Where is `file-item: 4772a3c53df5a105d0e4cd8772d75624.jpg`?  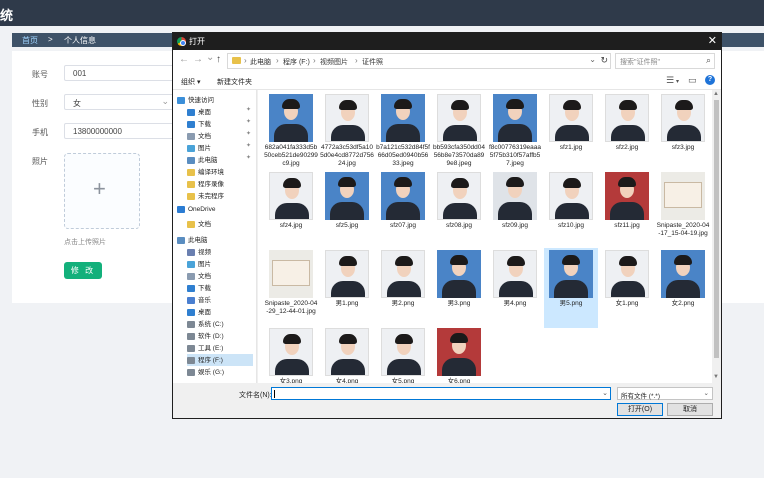 file-item: 4772a3c53df5a105d0e4cd8772d75624.jpg is located at coordinates (347, 132).